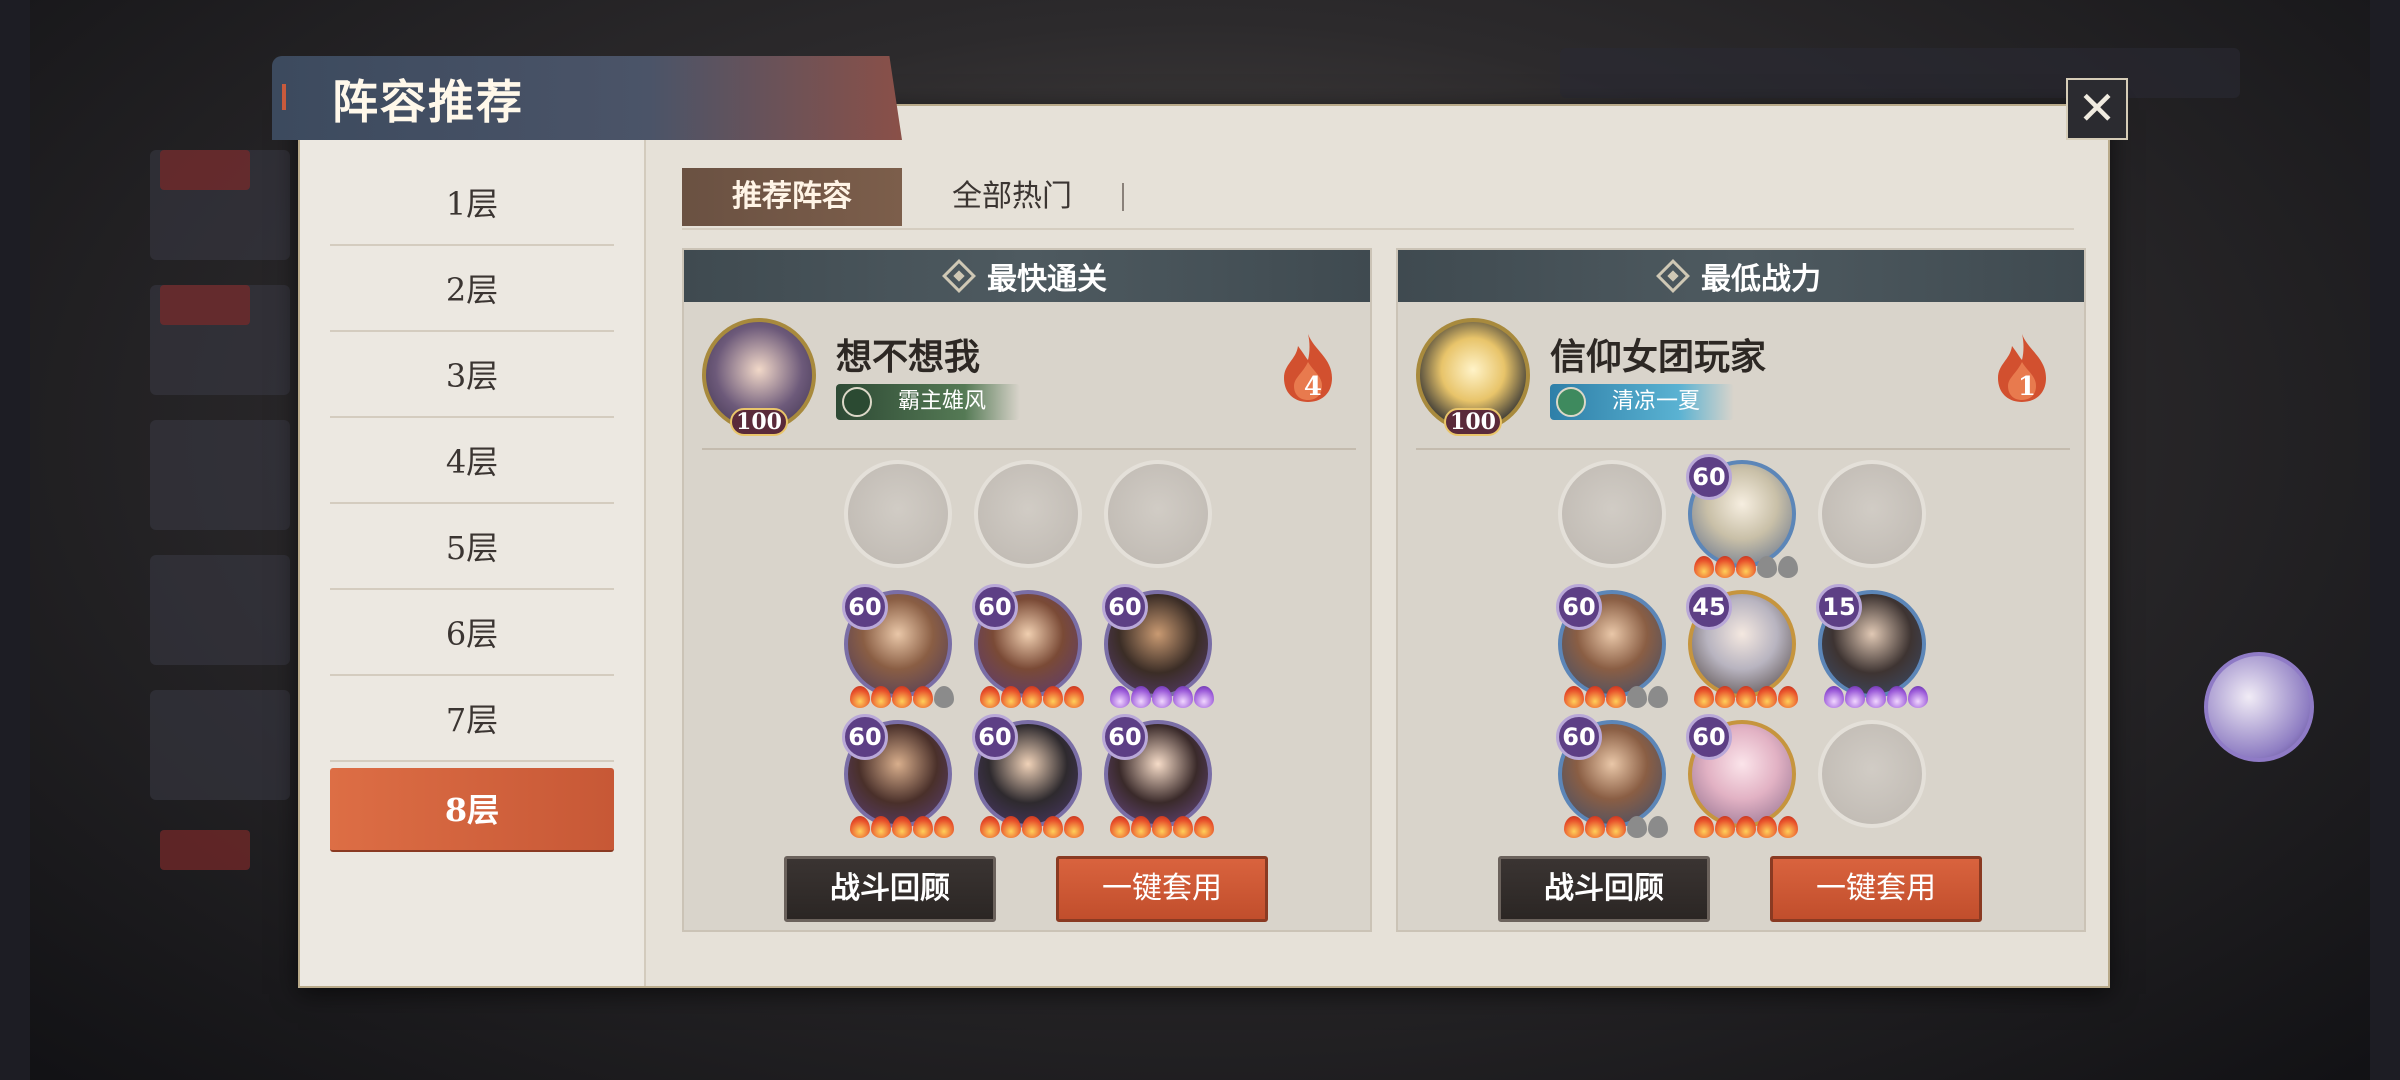  What do you see at coordinates (1378, 229) in the screenshot?
I see `tabs-underline` at bounding box center [1378, 229].